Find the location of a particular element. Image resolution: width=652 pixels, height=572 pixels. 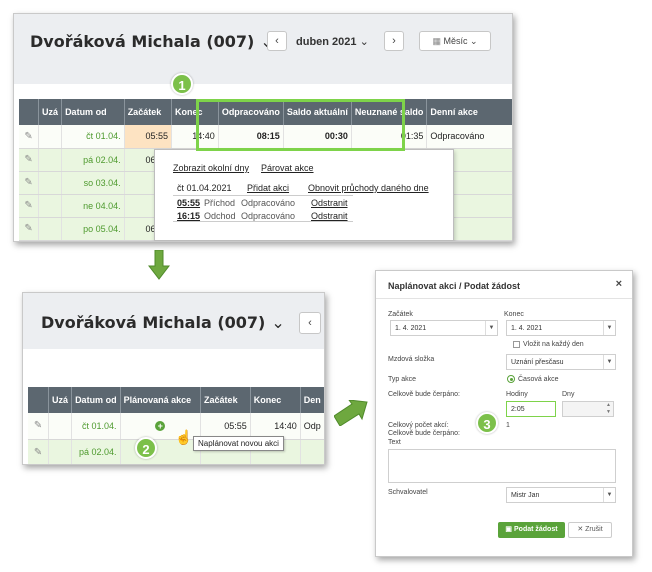

approver-select: Mistr Jan ▼ is located at coordinates (561, 495).